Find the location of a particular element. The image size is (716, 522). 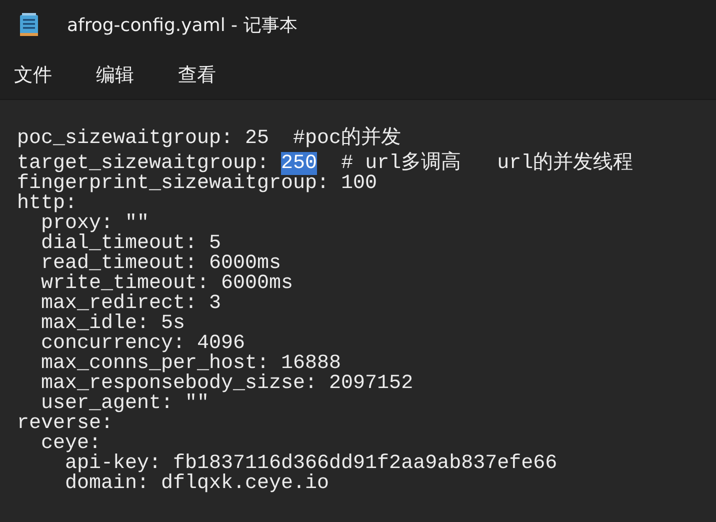

code-text: # url多调高 url的并发线程 is located at coordinates (487, 163).